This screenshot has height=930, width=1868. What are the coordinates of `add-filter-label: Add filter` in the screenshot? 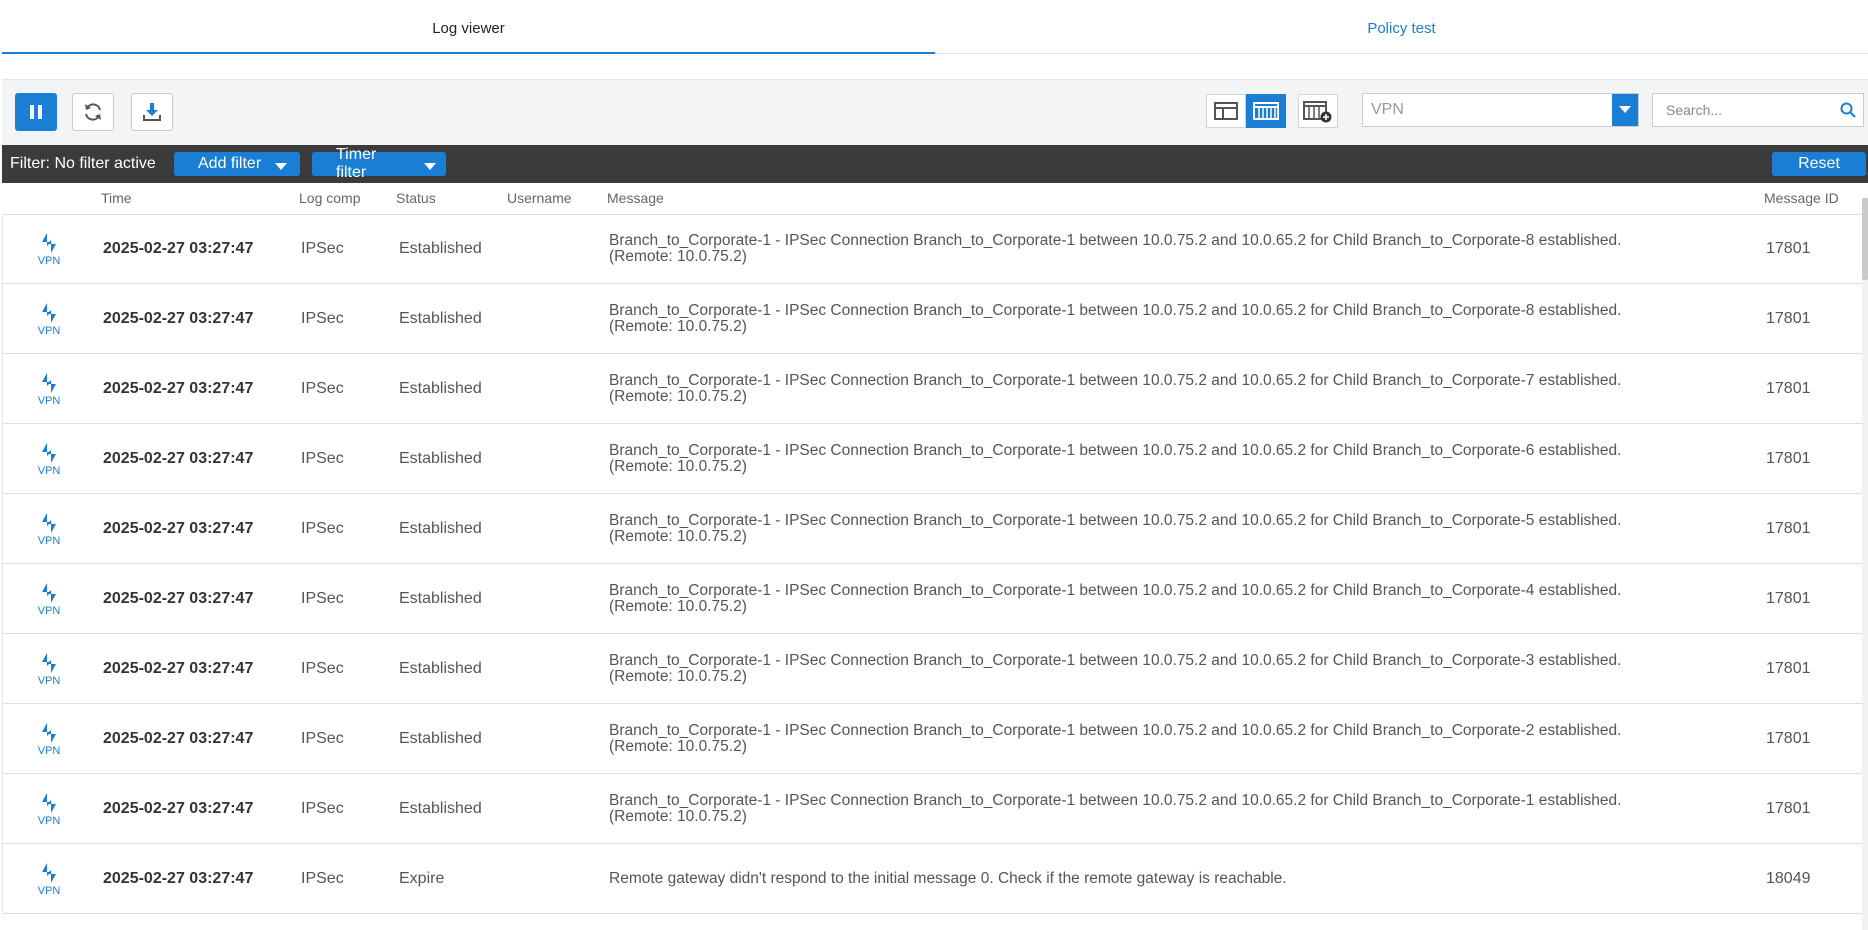 It's located at (230, 163).